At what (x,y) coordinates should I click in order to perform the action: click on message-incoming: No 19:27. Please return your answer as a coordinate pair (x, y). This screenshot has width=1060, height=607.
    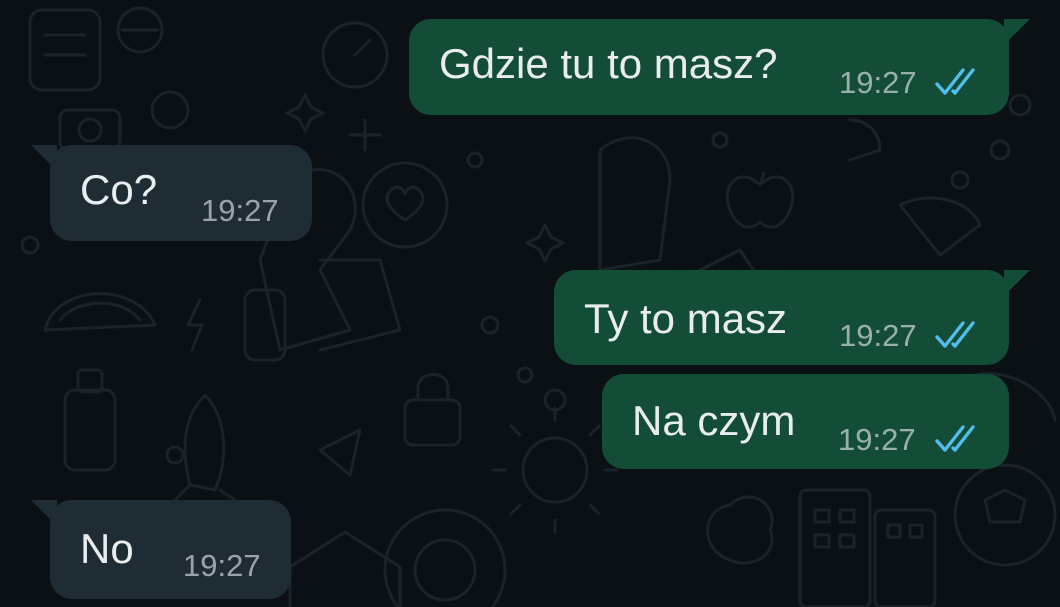
    Looking at the image, I should click on (170, 549).